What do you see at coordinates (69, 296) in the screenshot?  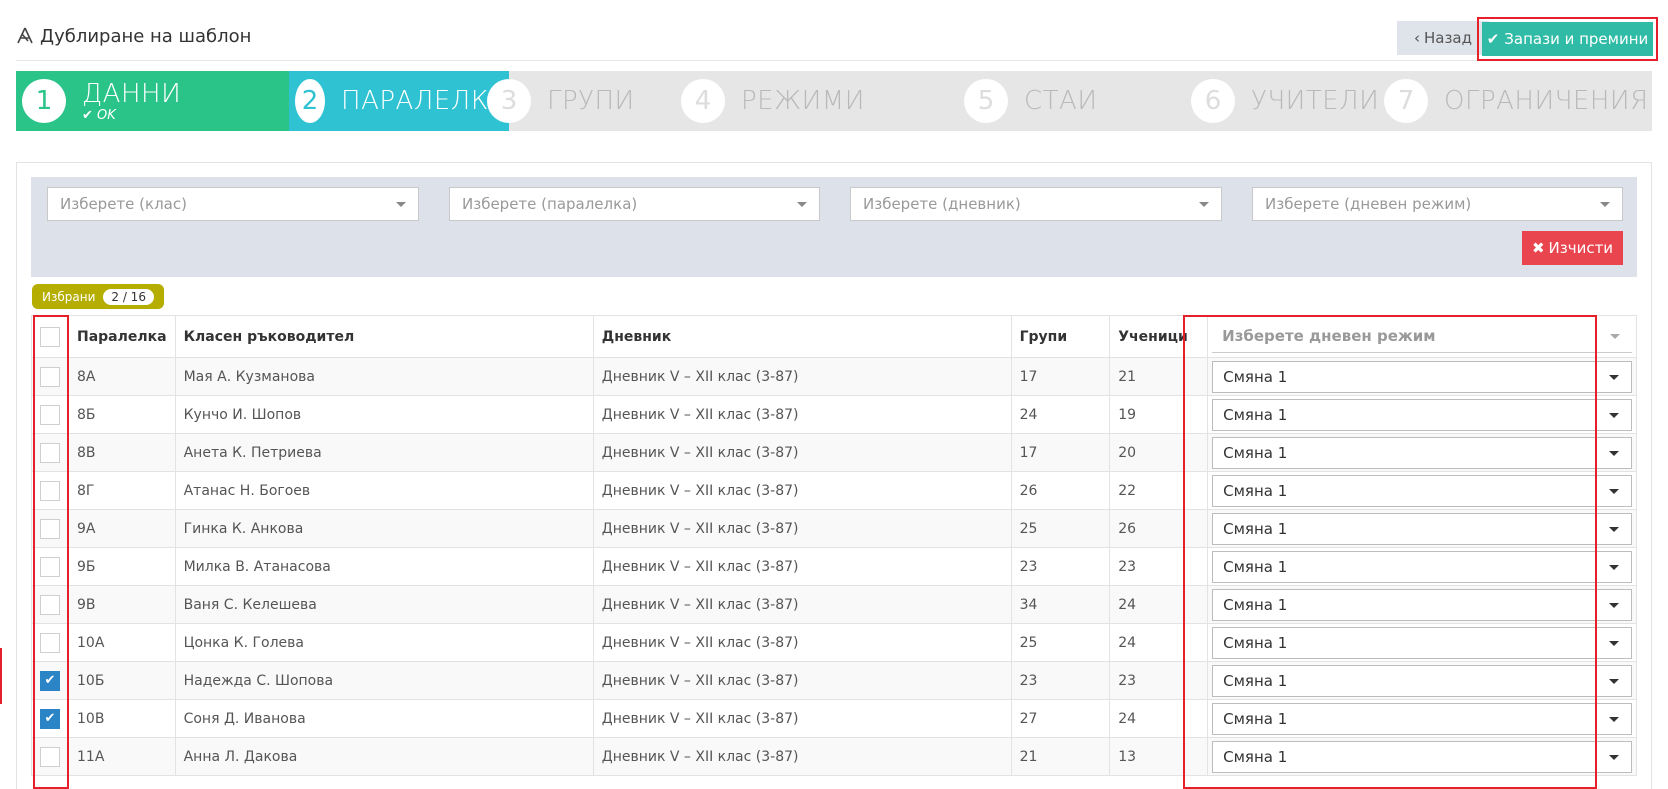 I see `selected-label: Избрани` at bounding box center [69, 296].